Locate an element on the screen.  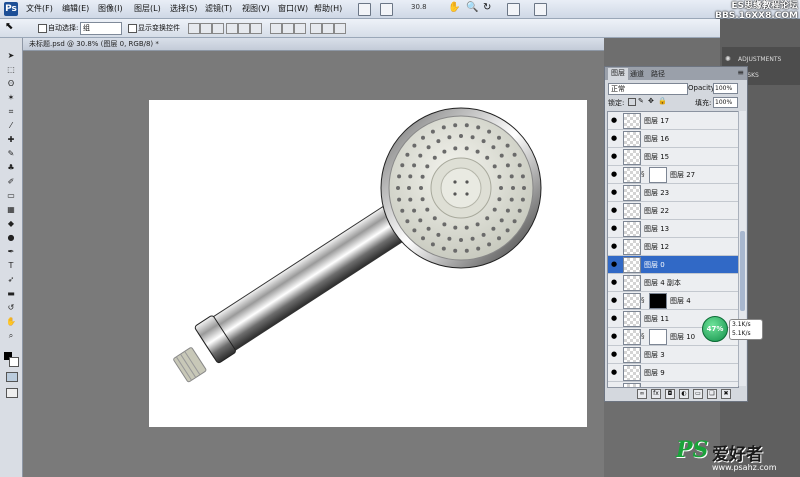
new-layer-icon: ❏ is located at coordinates (712, 394).